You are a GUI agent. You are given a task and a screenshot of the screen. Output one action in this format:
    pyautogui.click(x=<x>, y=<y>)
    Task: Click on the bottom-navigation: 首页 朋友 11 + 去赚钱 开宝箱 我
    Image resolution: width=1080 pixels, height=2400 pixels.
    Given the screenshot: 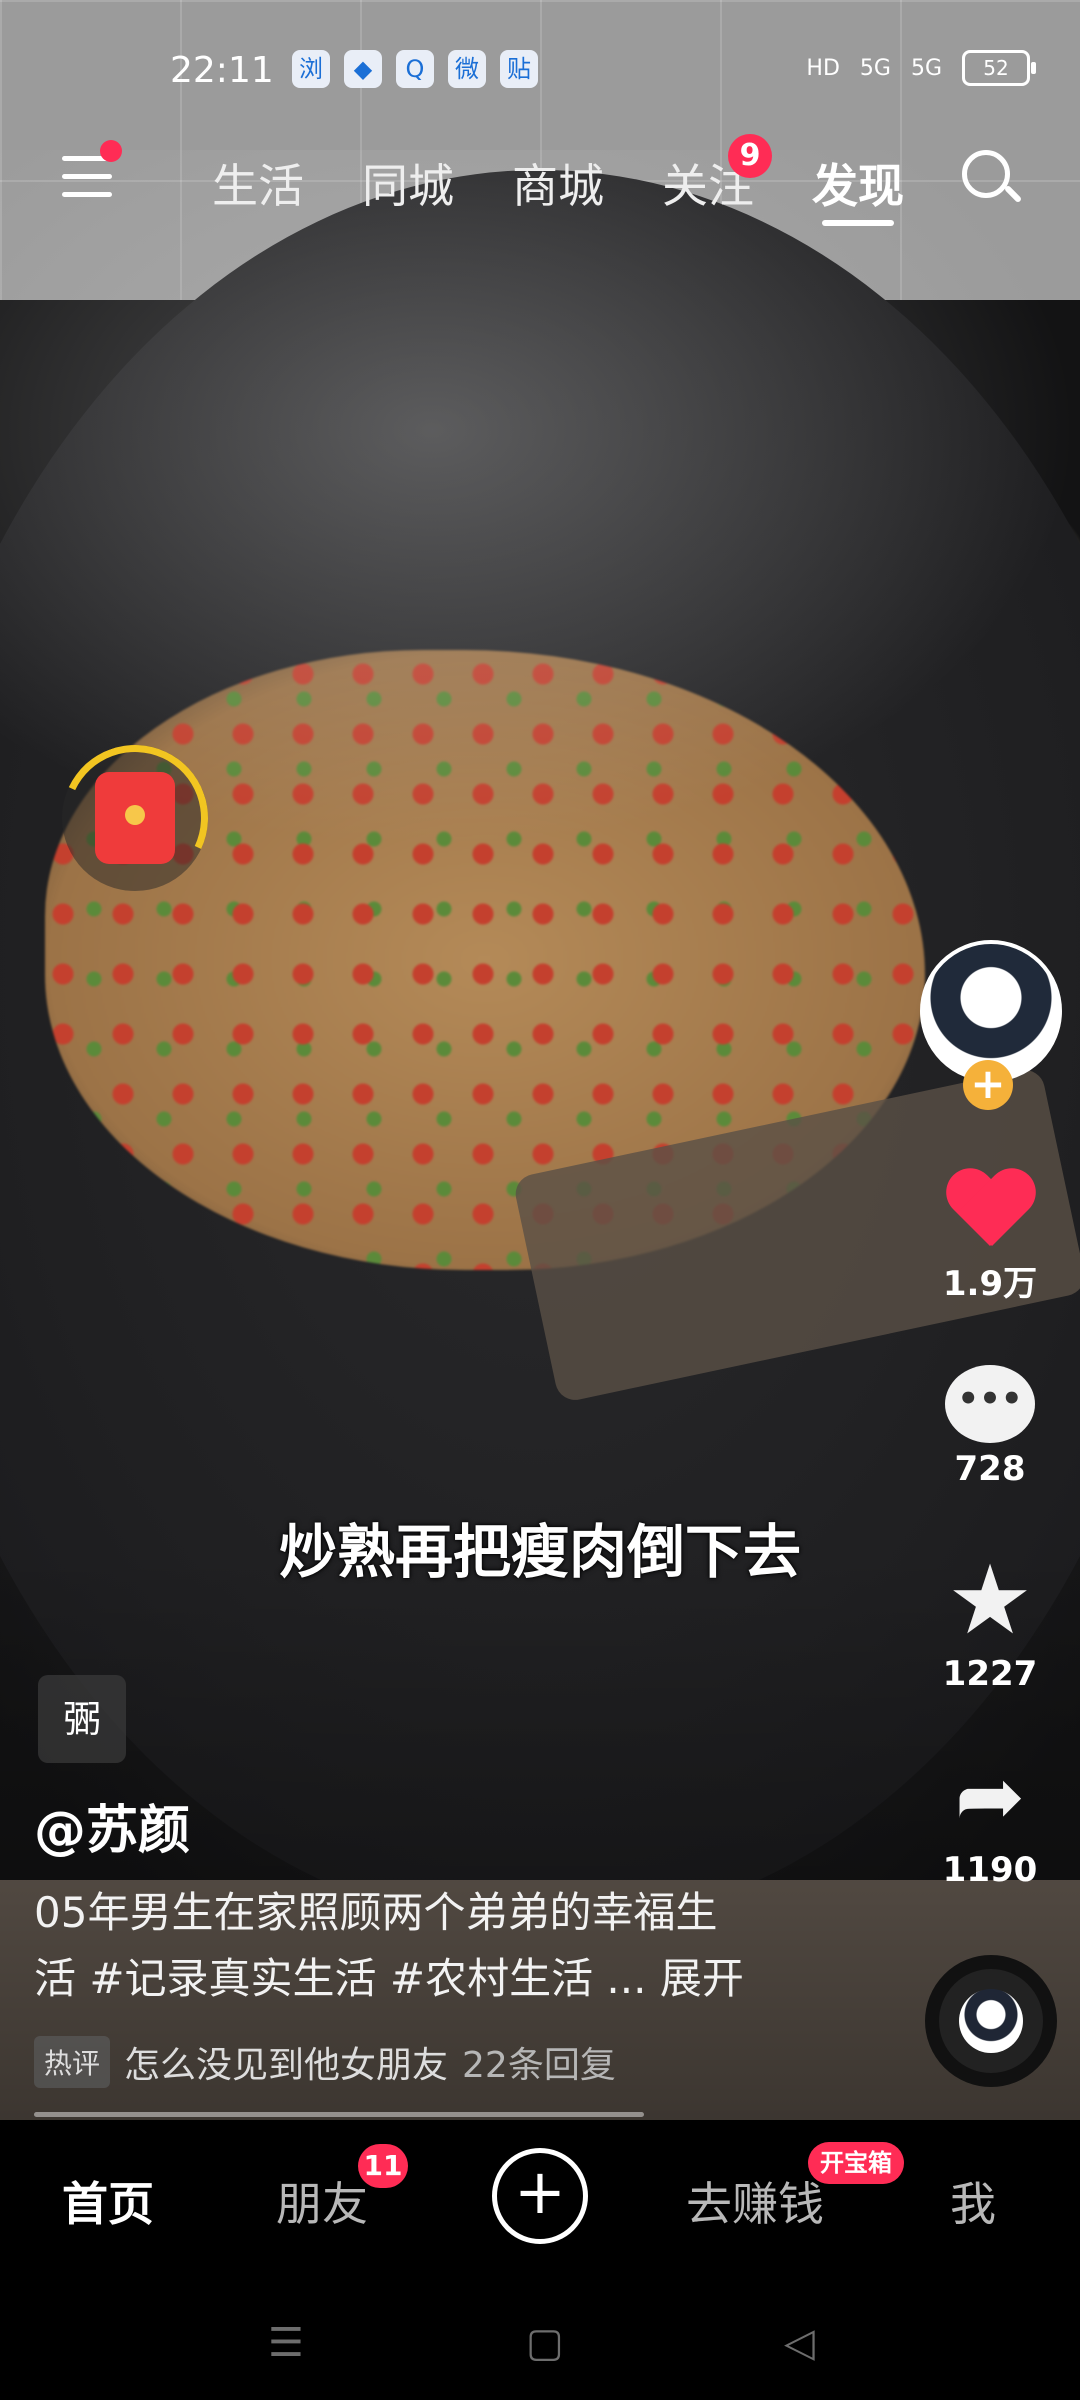 What is the action you would take?
    pyautogui.click(x=540, y=2200)
    